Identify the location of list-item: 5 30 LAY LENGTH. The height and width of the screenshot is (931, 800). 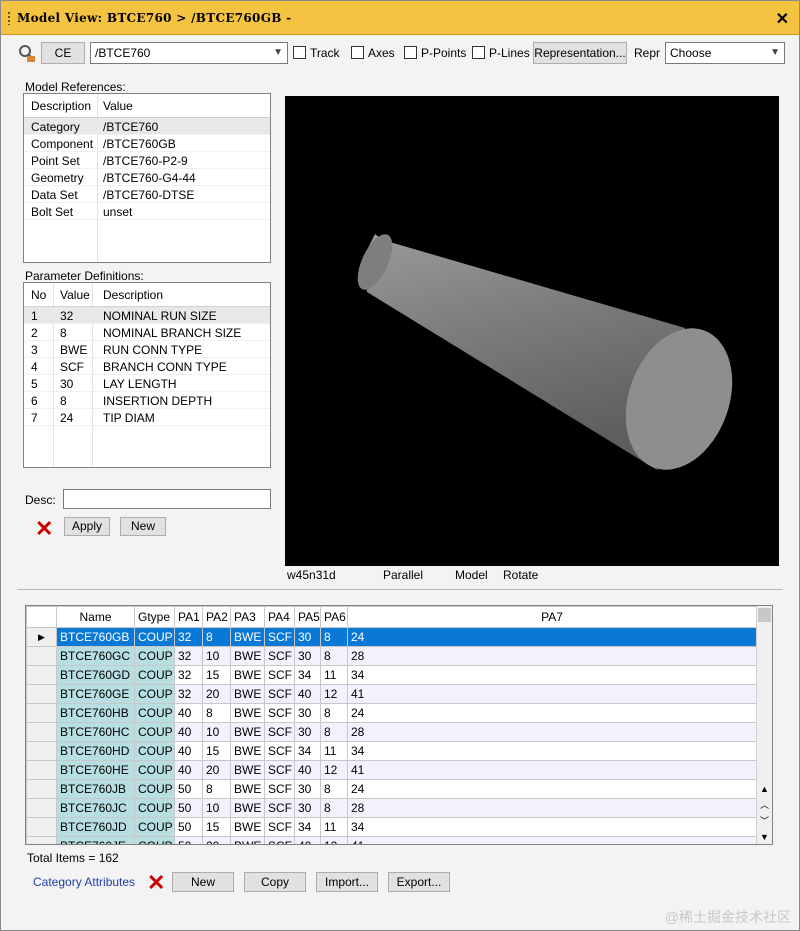
(147, 383).